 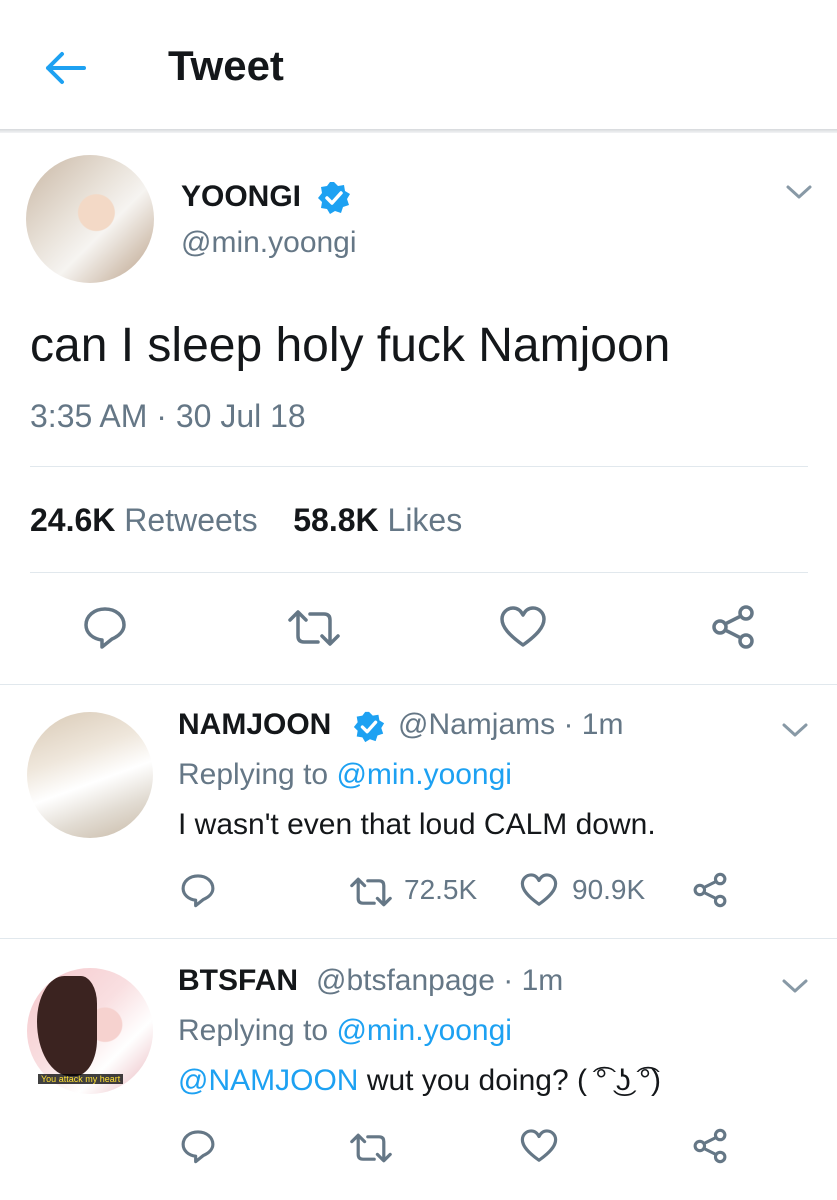 I want to click on tweet-text: can I sleep holy fuck Namjoon, so click(x=350, y=345).